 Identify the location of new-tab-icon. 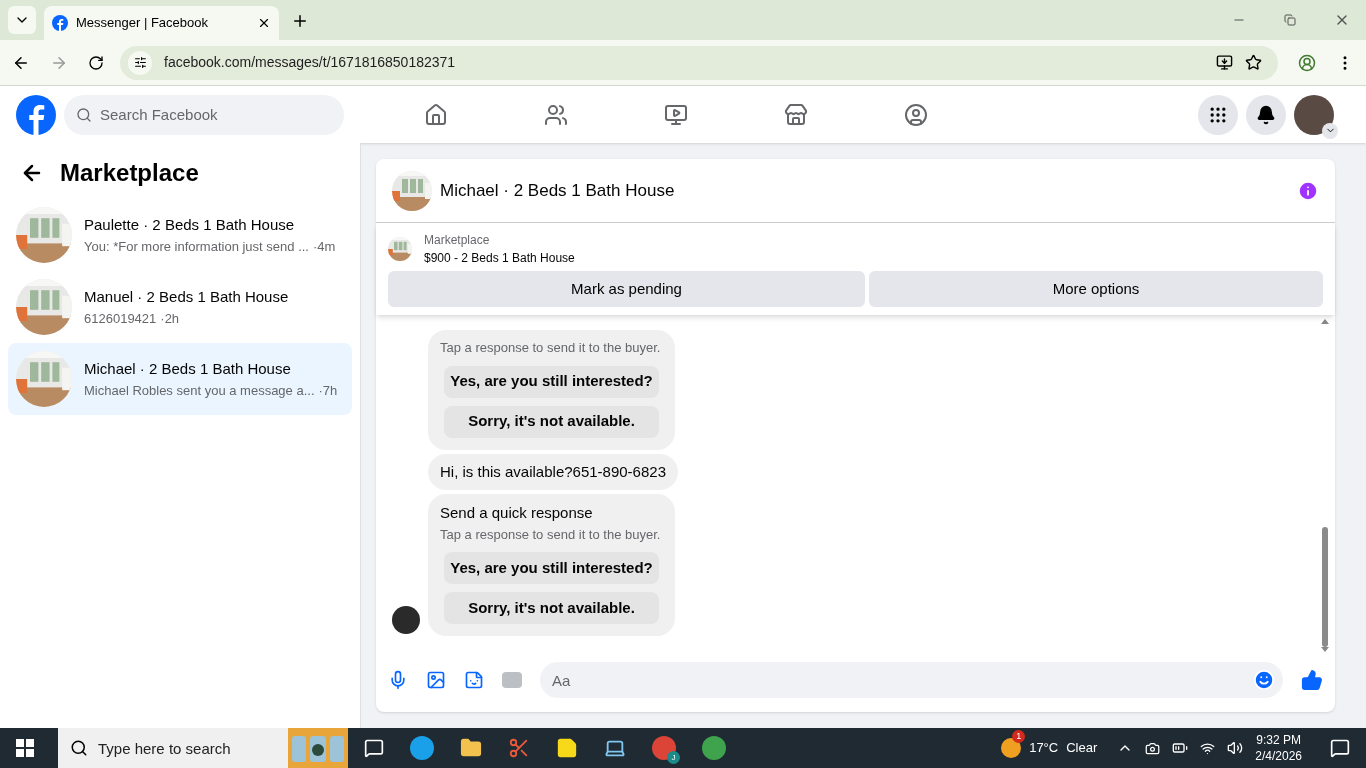
(300, 21).